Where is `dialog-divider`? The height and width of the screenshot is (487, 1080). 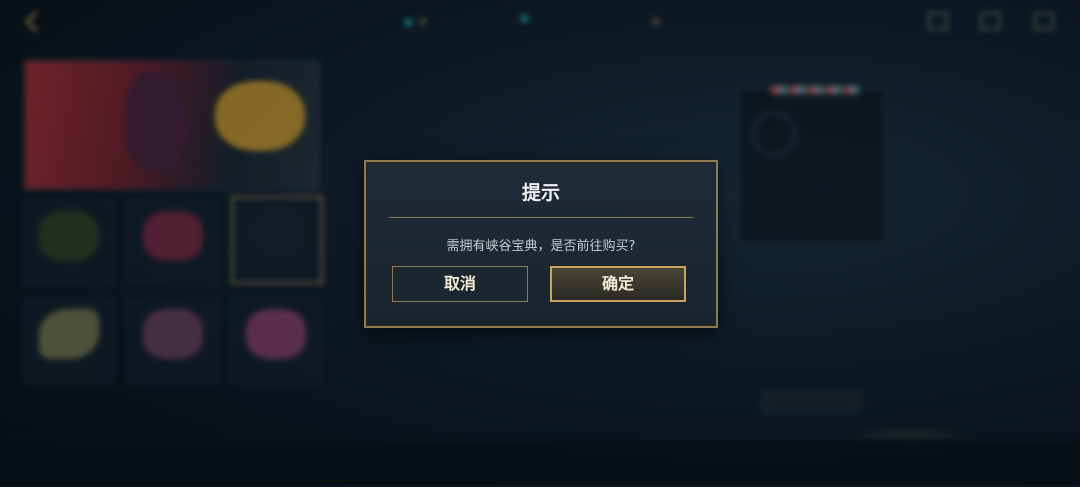 dialog-divider is located at coordinates (541, 217).